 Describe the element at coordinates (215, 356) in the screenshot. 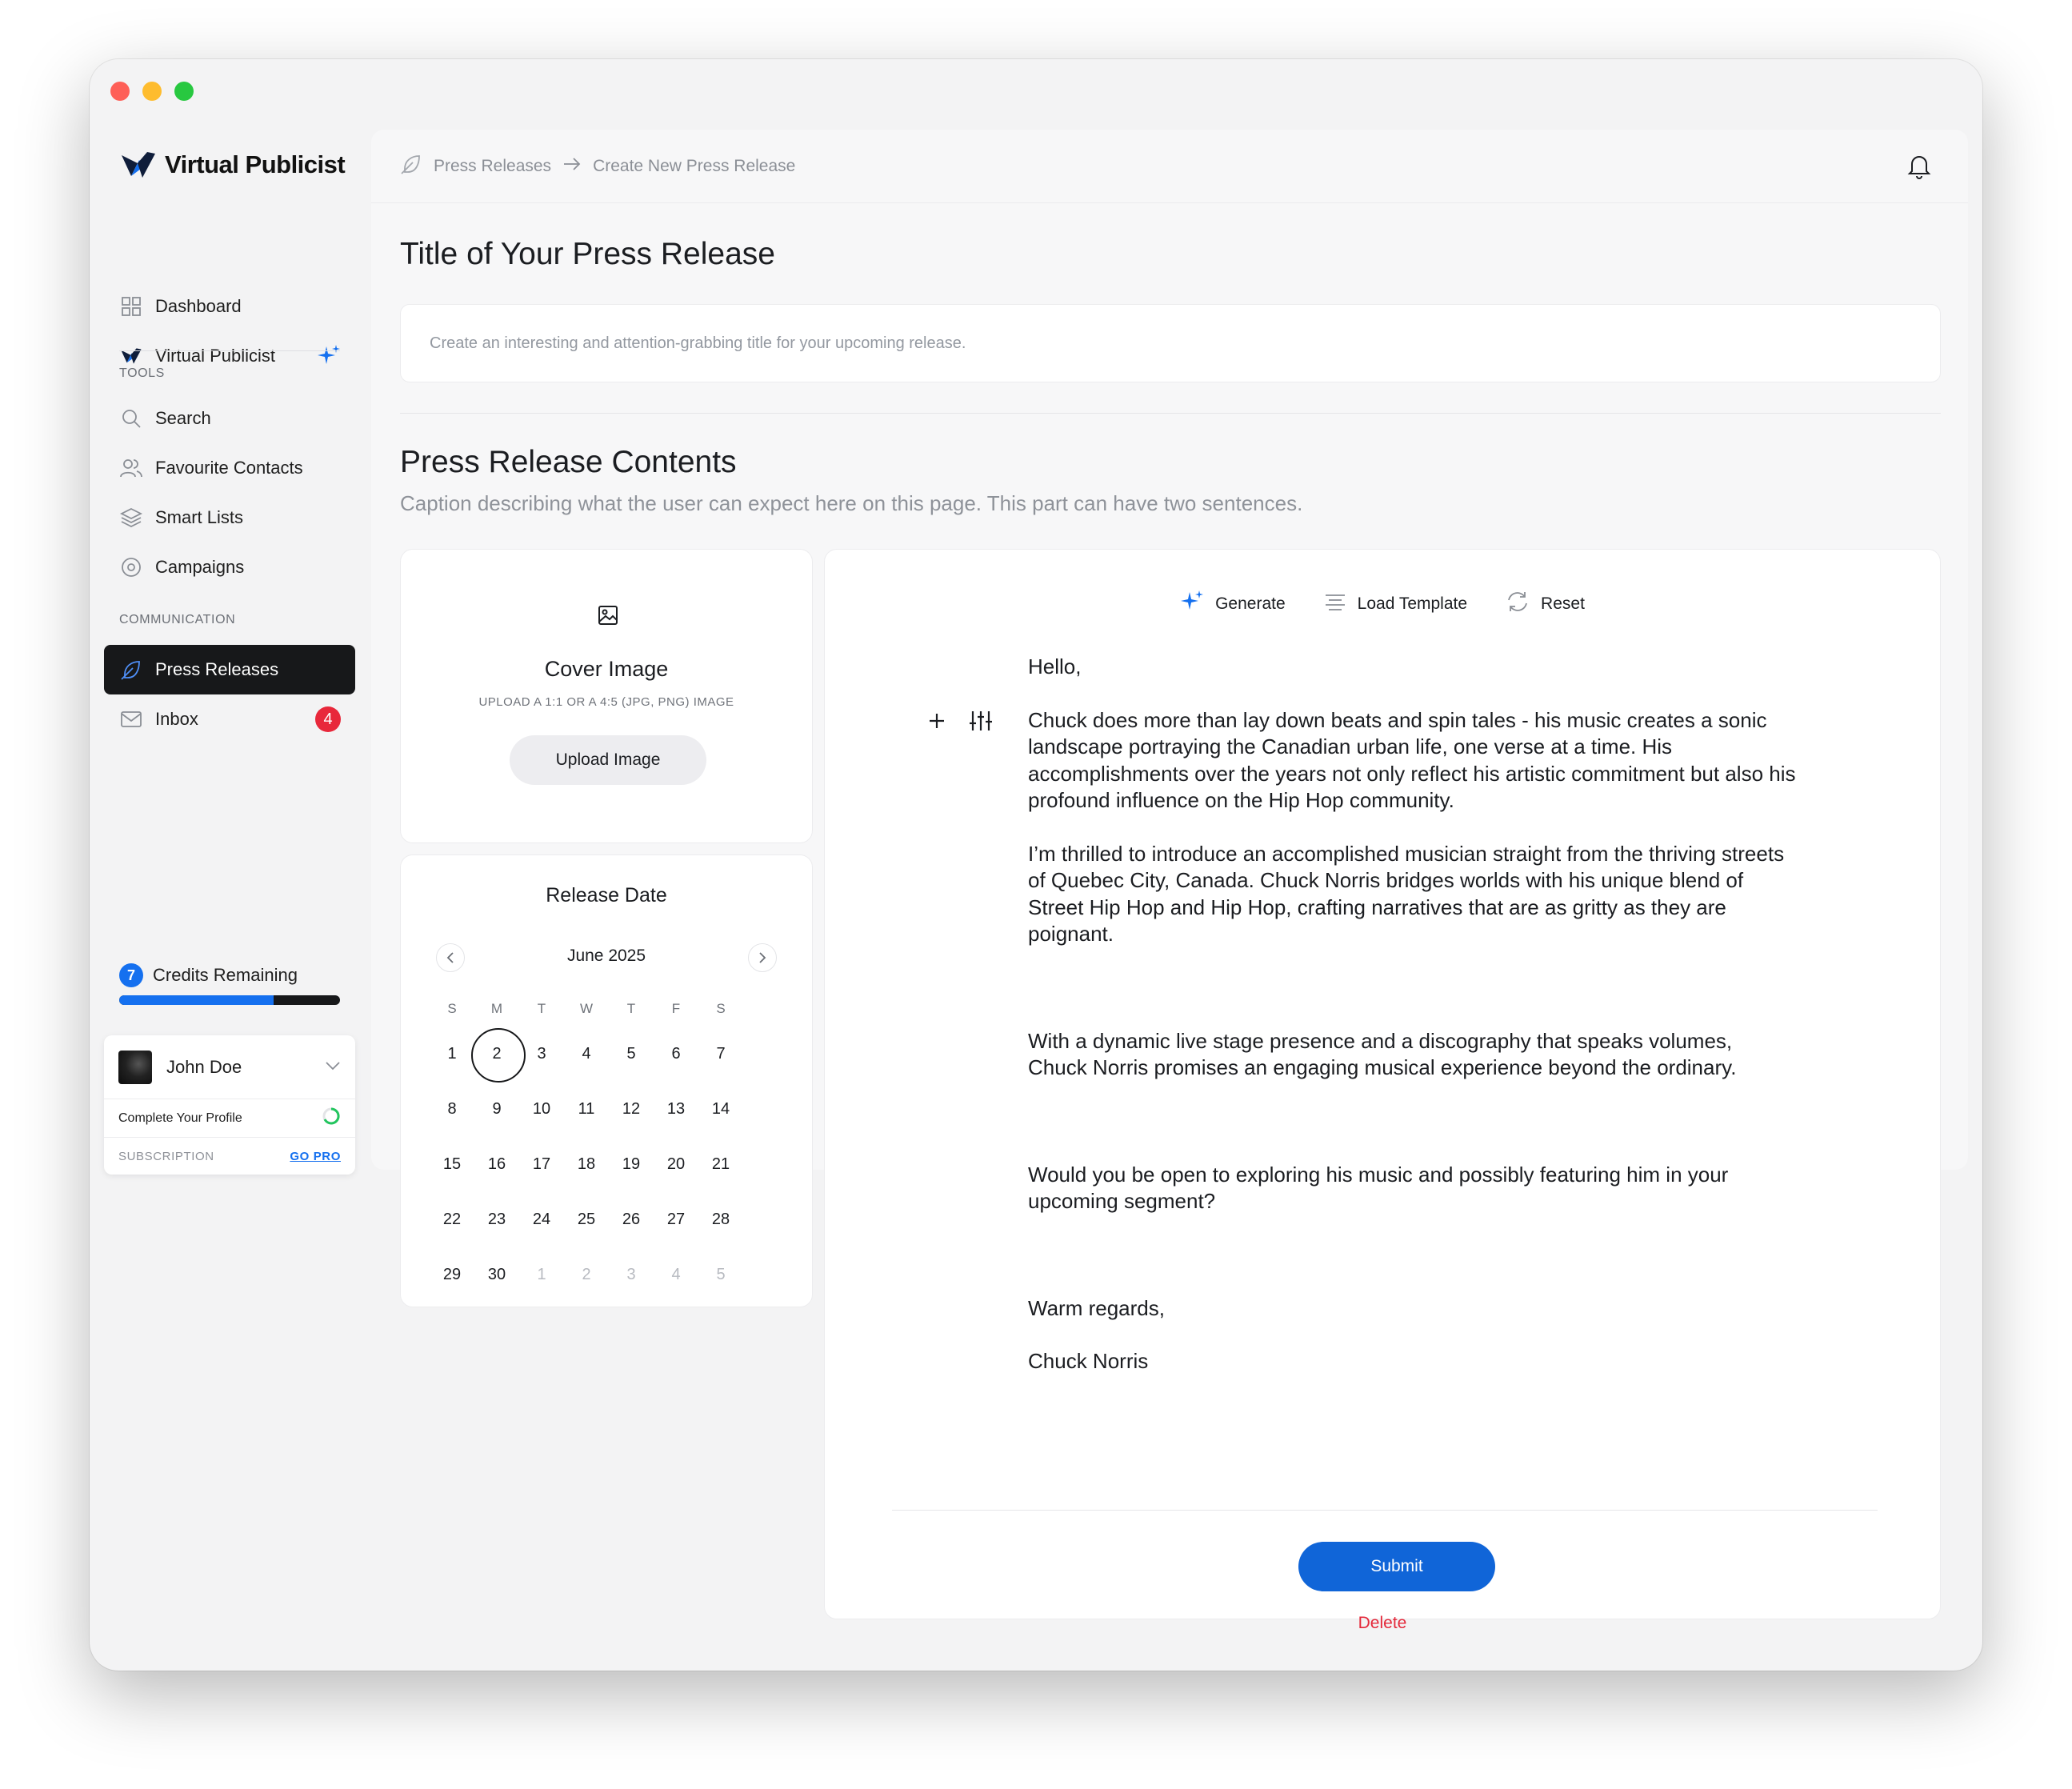

I see `sidebar-item-label: Virtual Publicist` at that location.